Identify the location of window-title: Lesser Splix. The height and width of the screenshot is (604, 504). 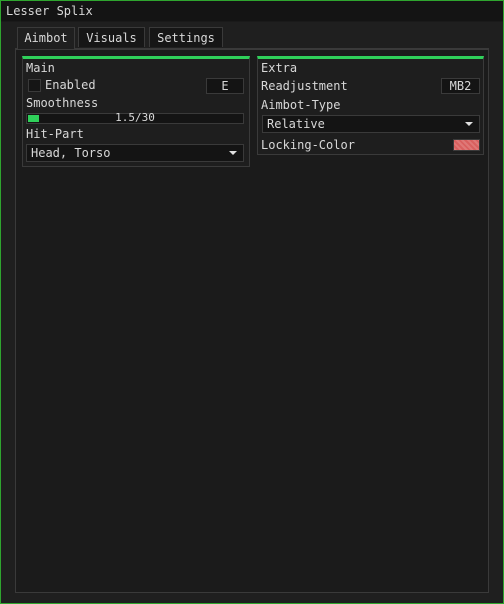
(49, 11).